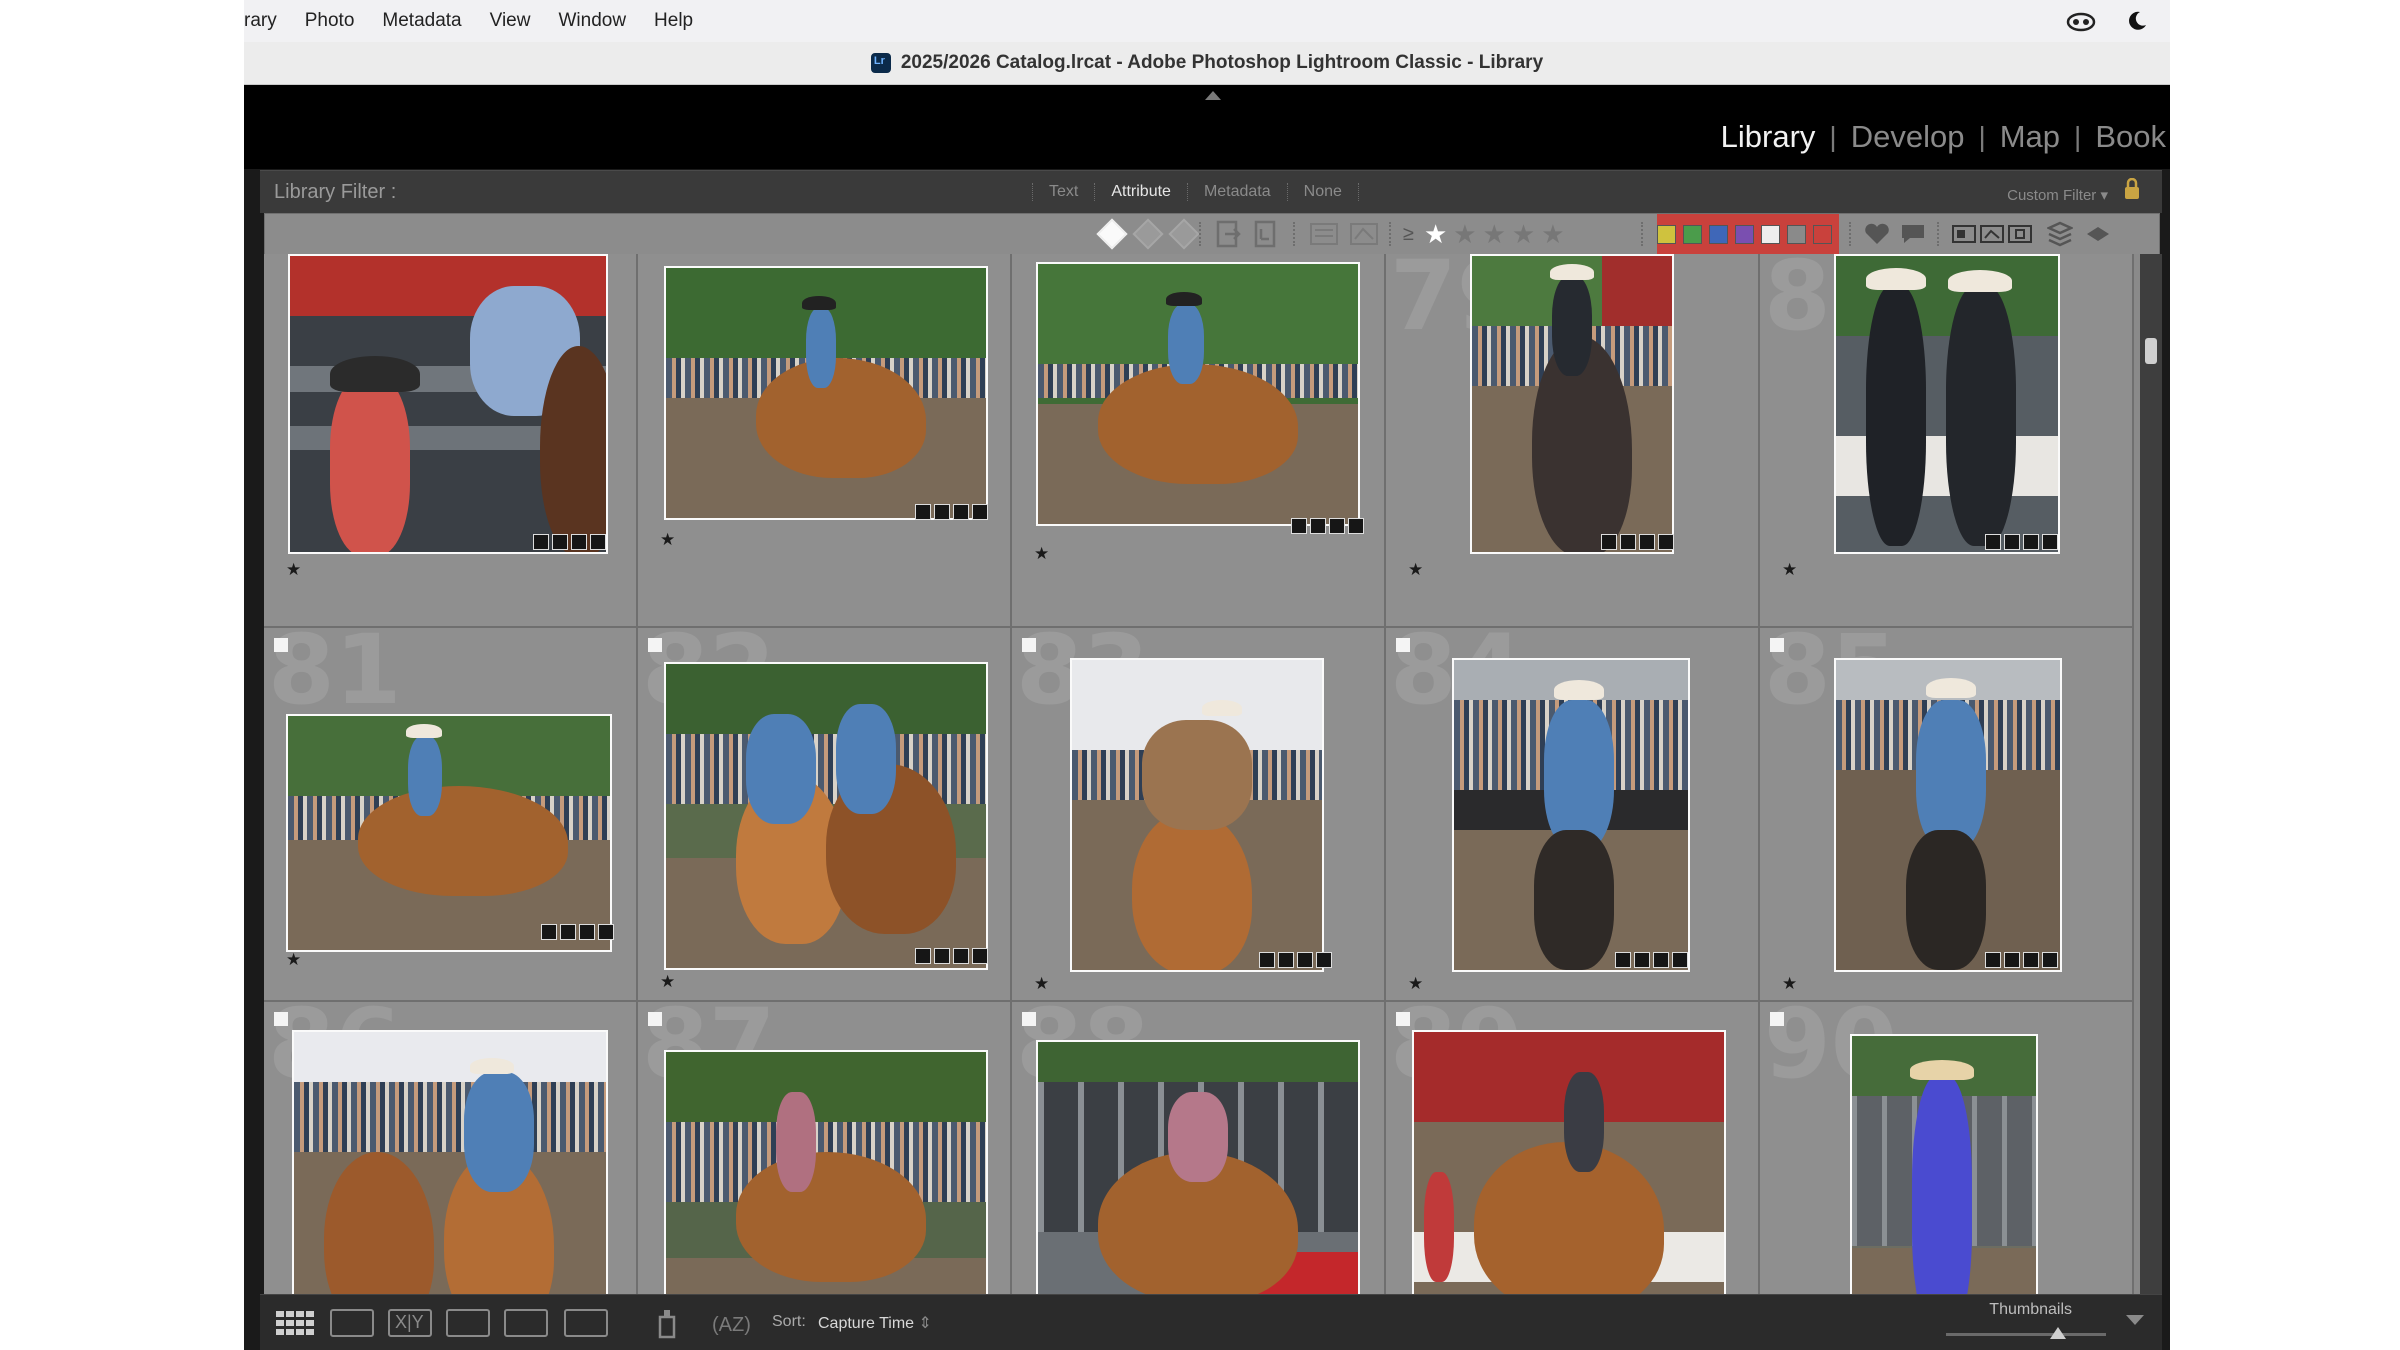  I want to click on grid-cell: 86, so click(451, 1148).